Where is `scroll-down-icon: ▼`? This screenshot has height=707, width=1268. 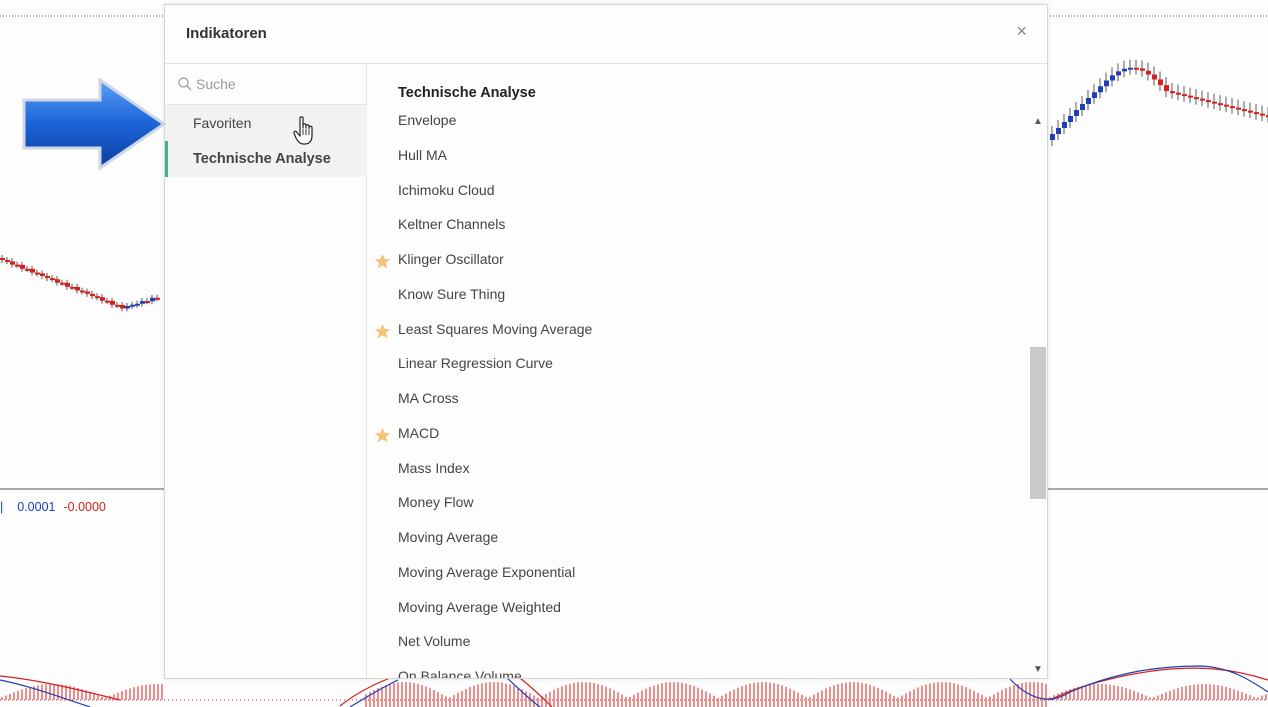 scroll-down-icon: ▼ is located at coordinates (1038, 670).